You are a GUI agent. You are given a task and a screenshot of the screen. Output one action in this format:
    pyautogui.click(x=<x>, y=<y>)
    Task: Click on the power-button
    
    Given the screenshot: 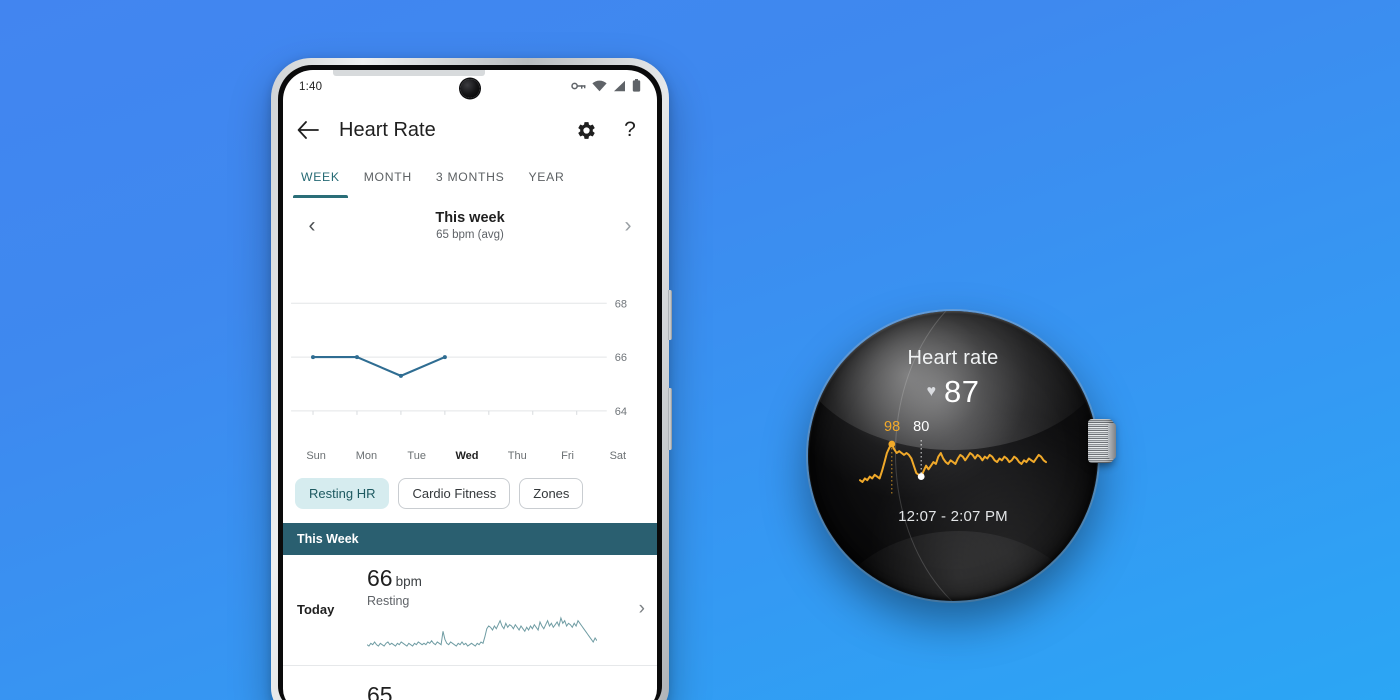 What is the action you would take?
    pyautogui.click(x=670, y=315)
    